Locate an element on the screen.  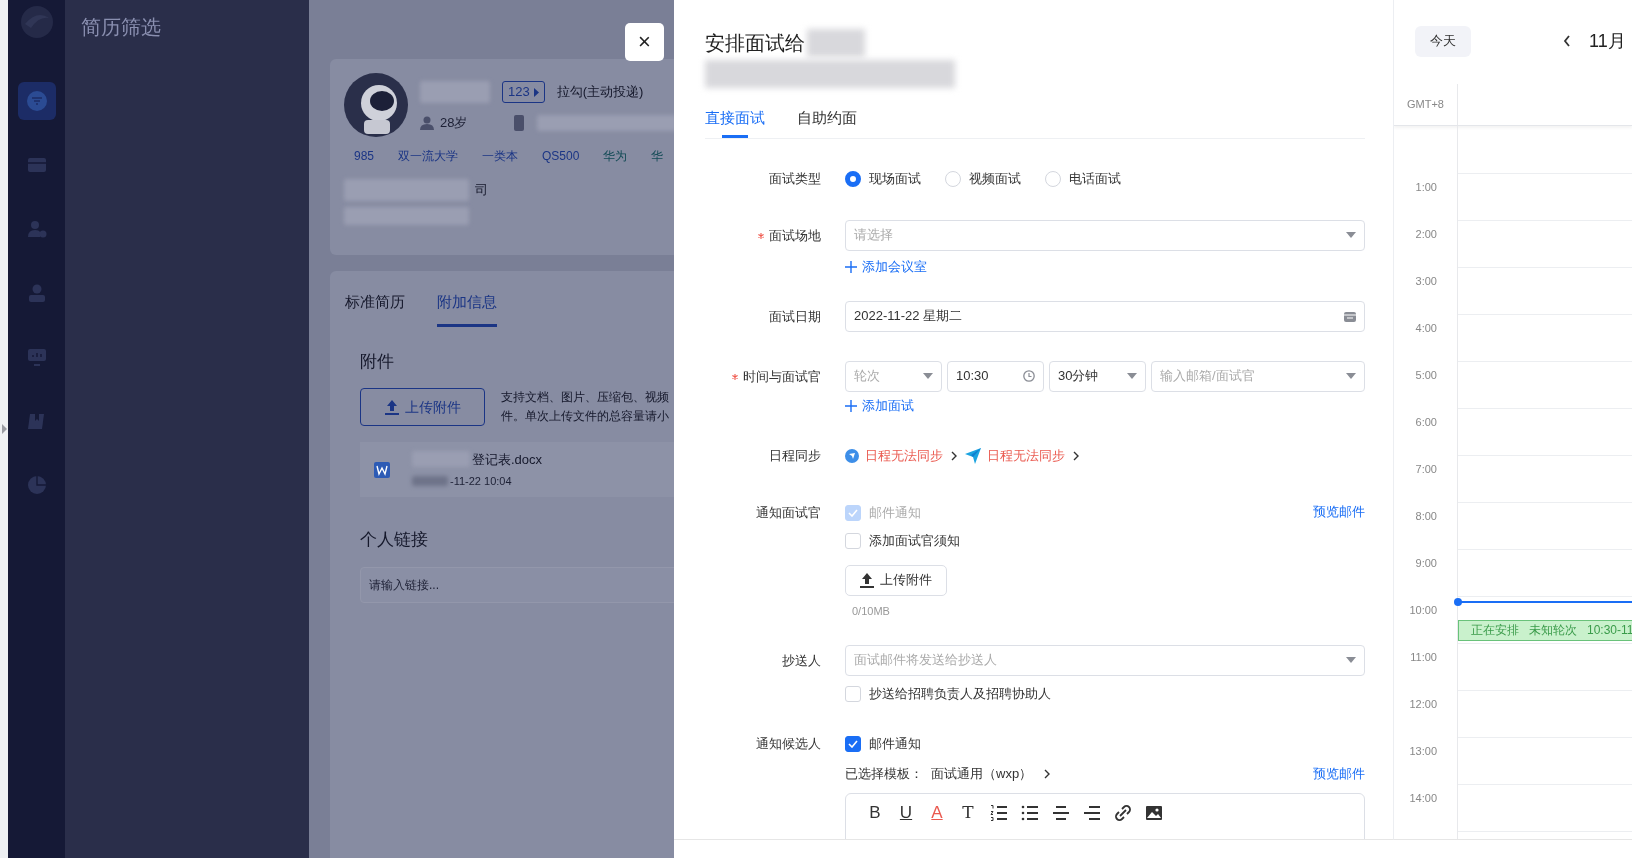
tag: 华 is located at coordinates (657, 156).